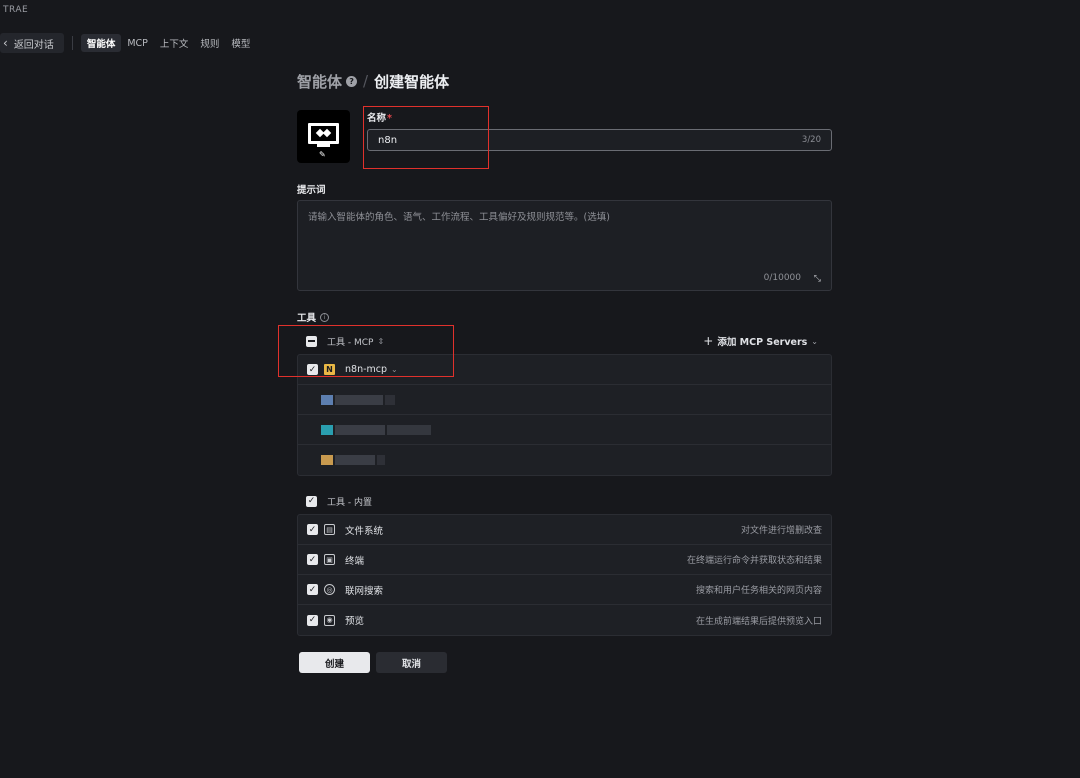 This screenshot has width=1080, height=778. What do you see at coordinates (352, 81) in the screenshot?
I see `help-icon: ?` at bounding box center [352, 81].